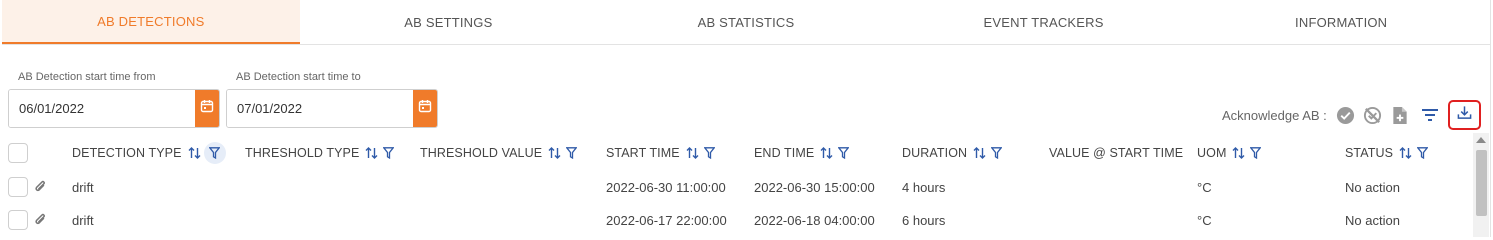 Image resolution: width=1493 pixels, height=240 pixels. I want to click on acknowledge-label: Acknowledge AB :, so click(1274, 115).